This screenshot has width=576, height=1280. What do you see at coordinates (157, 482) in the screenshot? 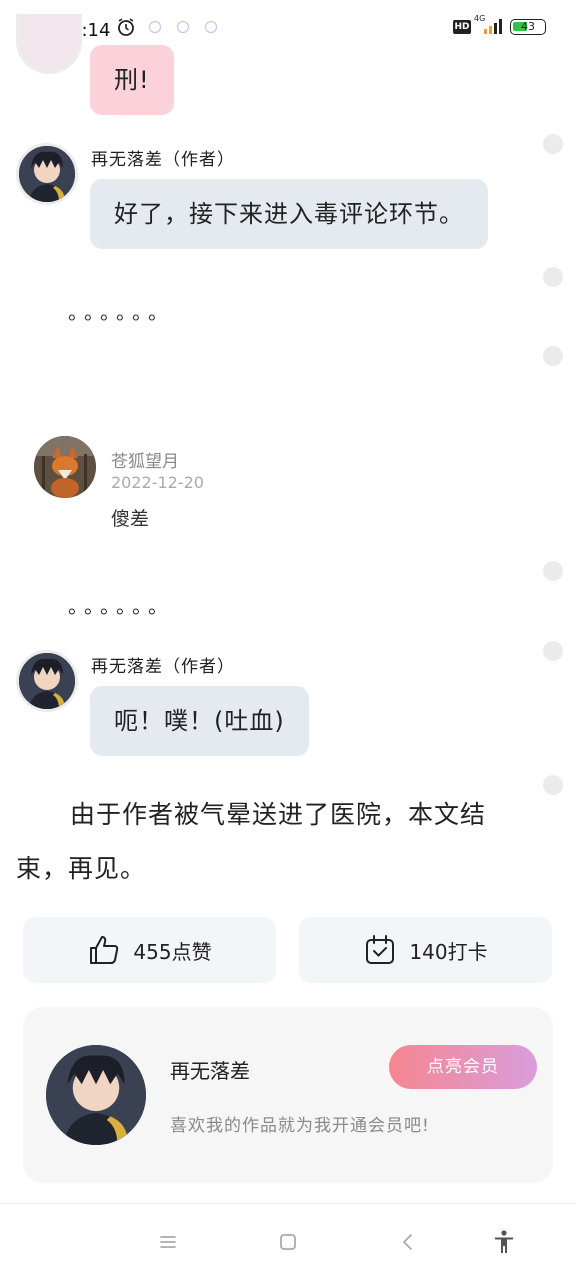
I see `comment-date: 2022-12-20` at bounding box center [157, 482].